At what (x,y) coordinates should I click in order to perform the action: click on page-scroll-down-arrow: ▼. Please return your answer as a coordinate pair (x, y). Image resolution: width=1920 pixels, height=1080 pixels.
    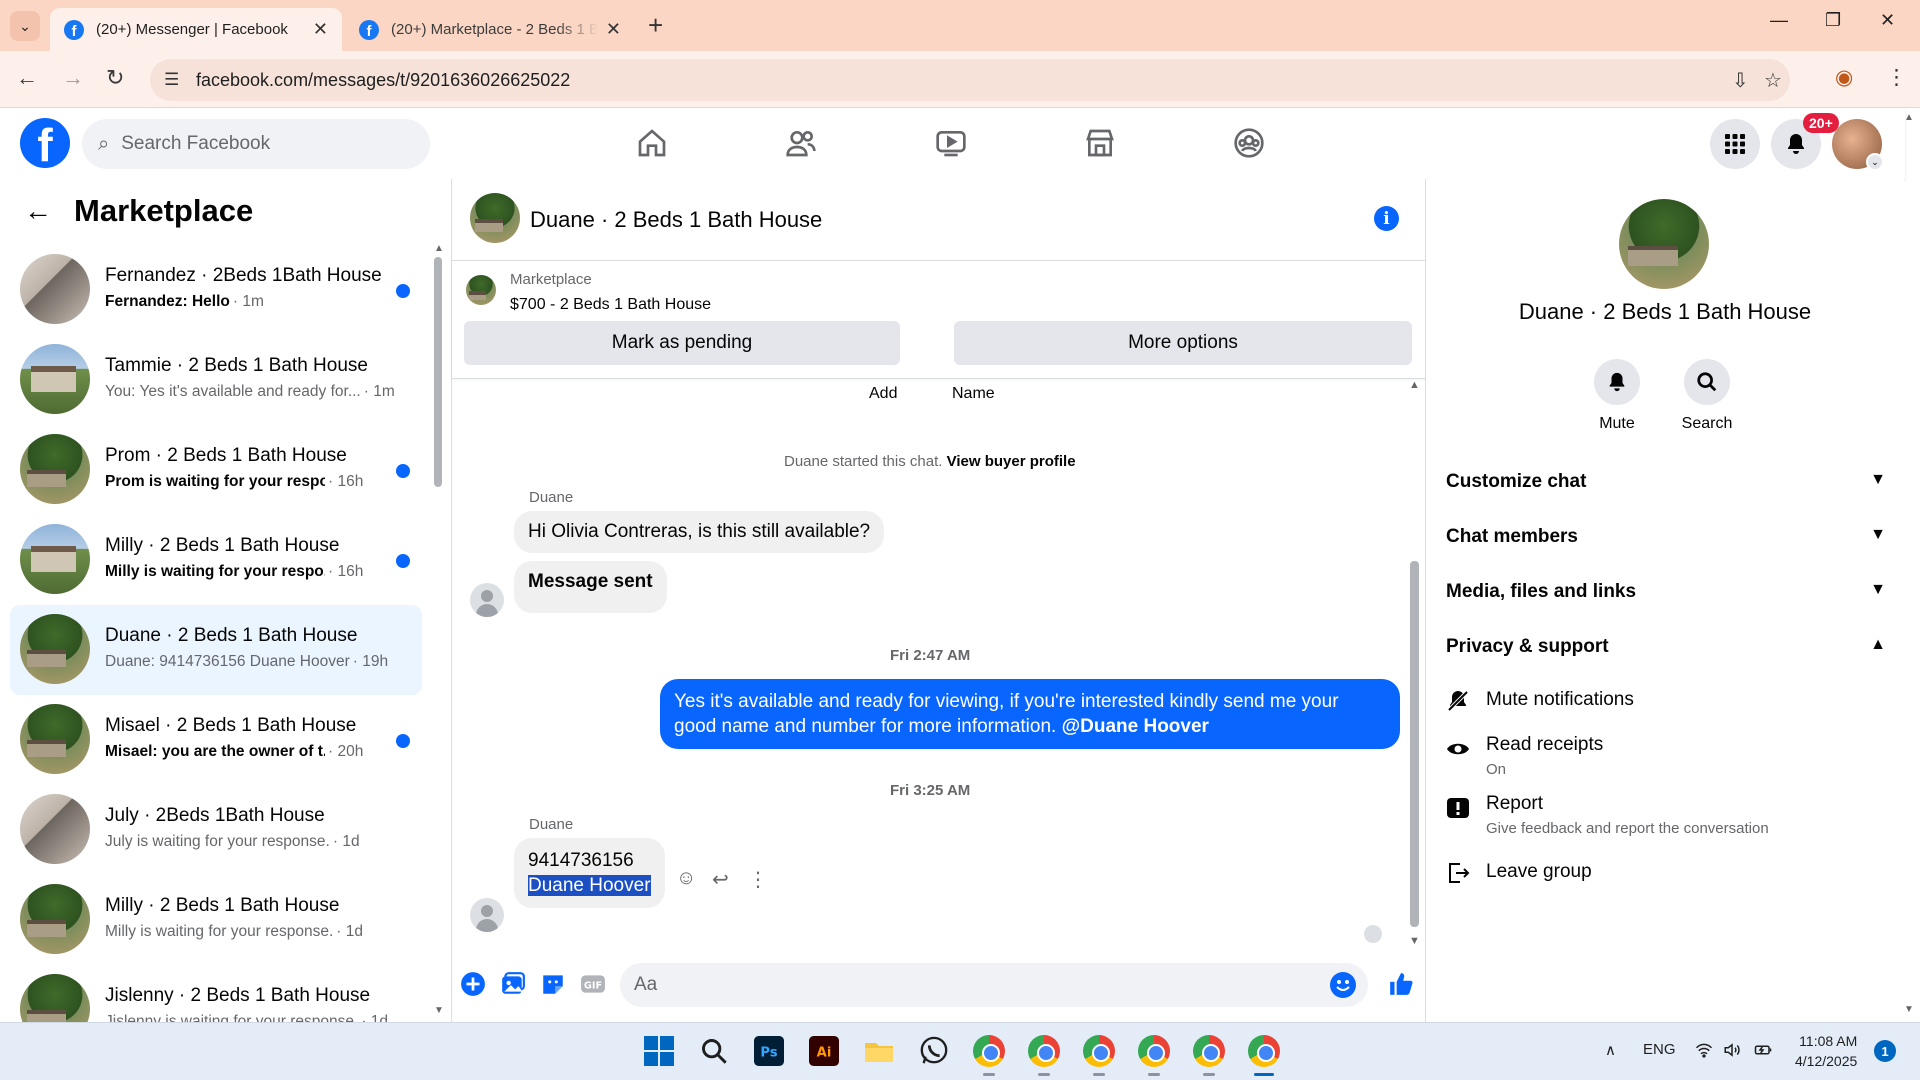
    Looking at the image, I should click on (1909, 1009).